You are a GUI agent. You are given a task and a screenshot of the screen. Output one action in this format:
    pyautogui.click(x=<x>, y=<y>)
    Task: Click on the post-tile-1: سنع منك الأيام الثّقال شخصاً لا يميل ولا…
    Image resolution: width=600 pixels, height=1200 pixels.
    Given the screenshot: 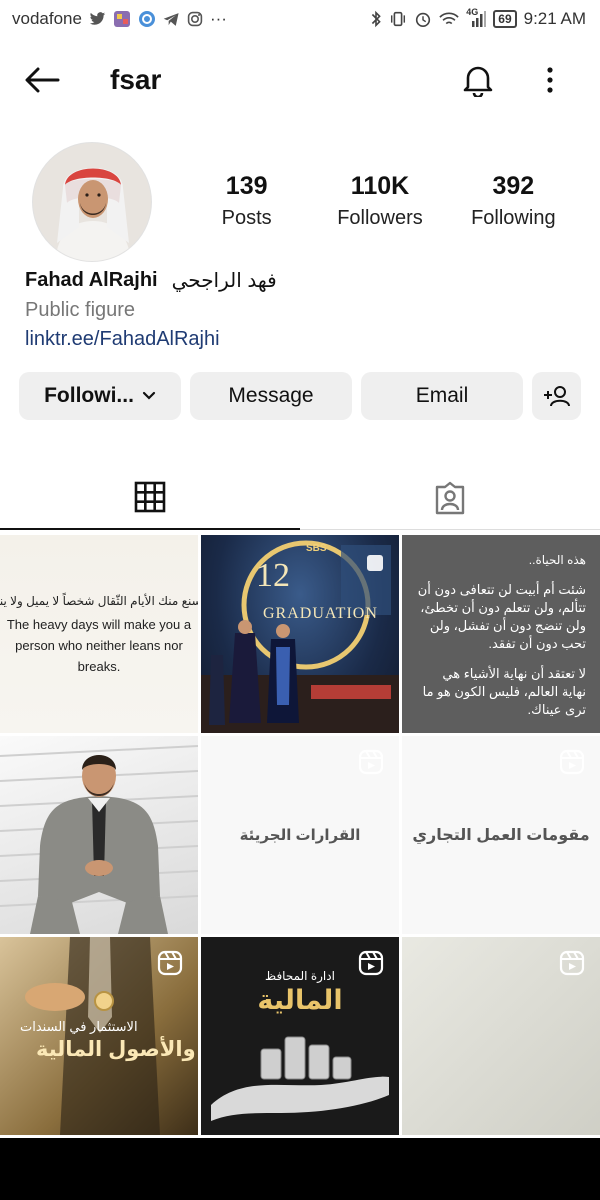 What is the action you would take?
    pyautogui.click(x=99, y=634)
    